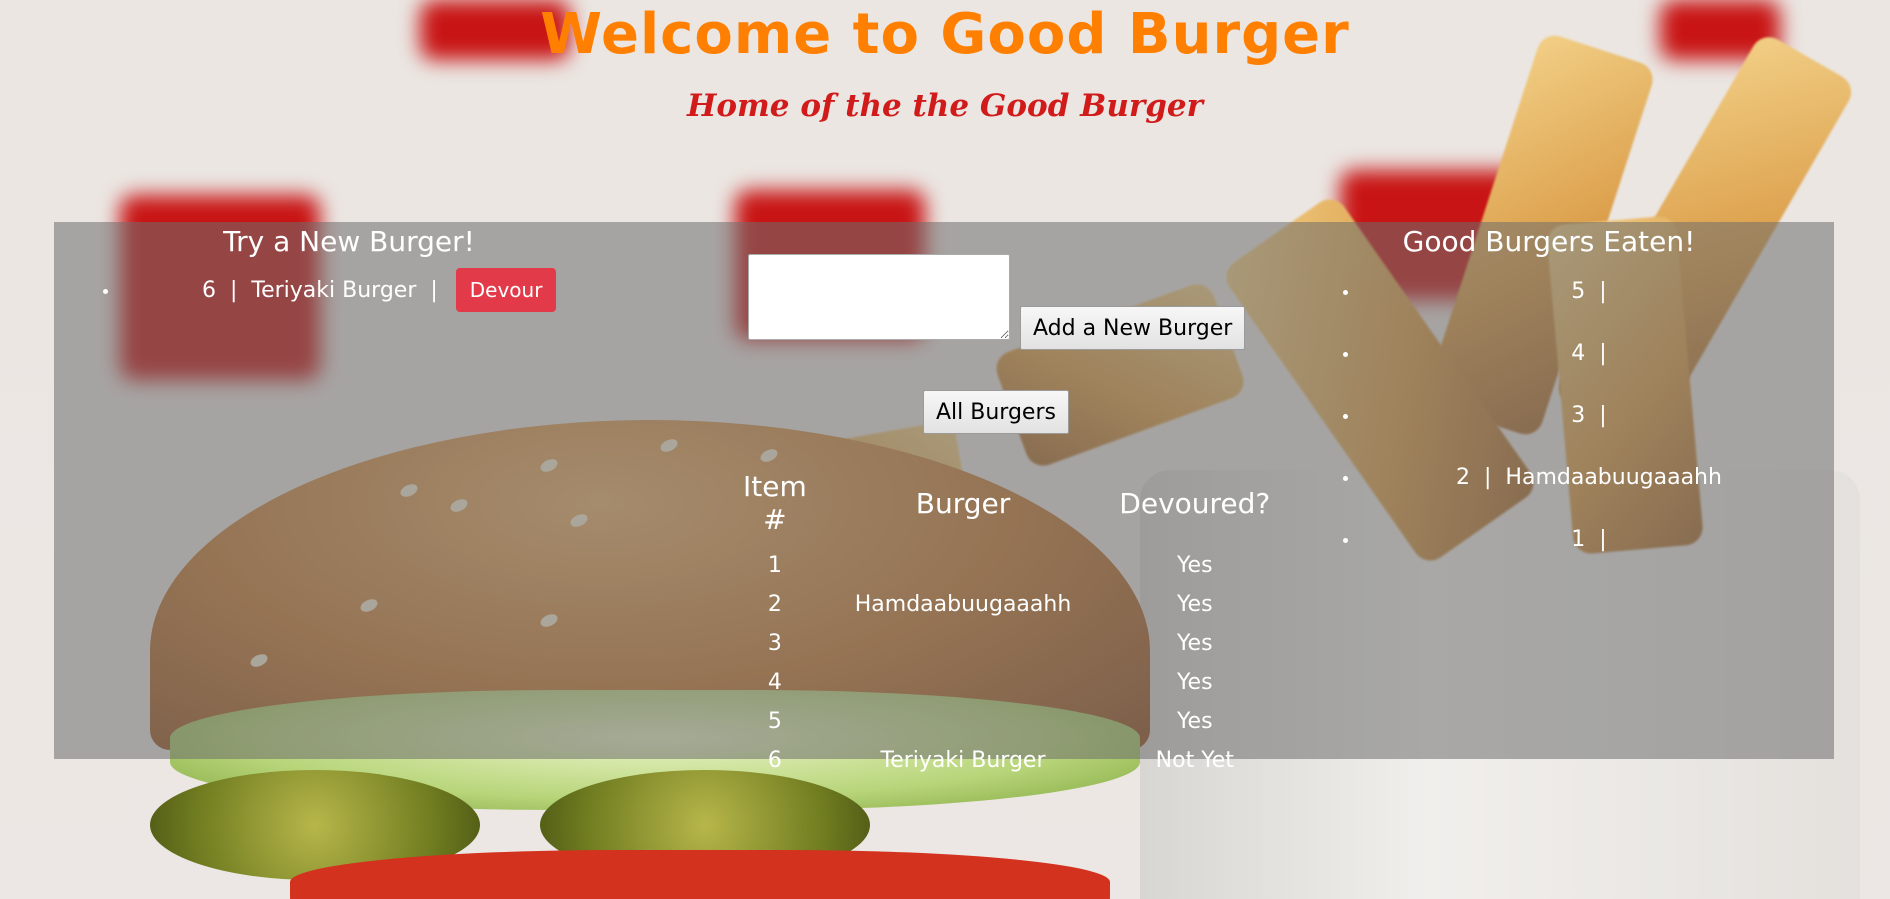 This screenshot has width=1890, height=899. I want to click on eaten-item-text: 2 | Hamdaabuugaaahh, so click(1589, 477).